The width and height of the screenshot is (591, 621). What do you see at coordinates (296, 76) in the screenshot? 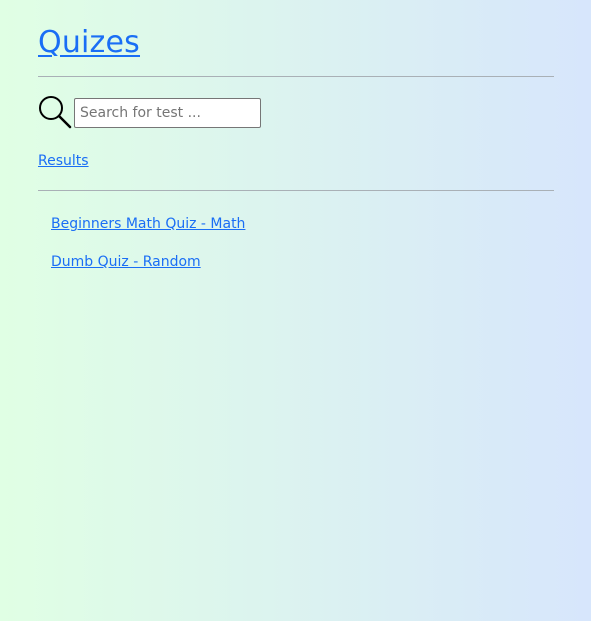
I see `header-divider` at bounding box center [296, 76].